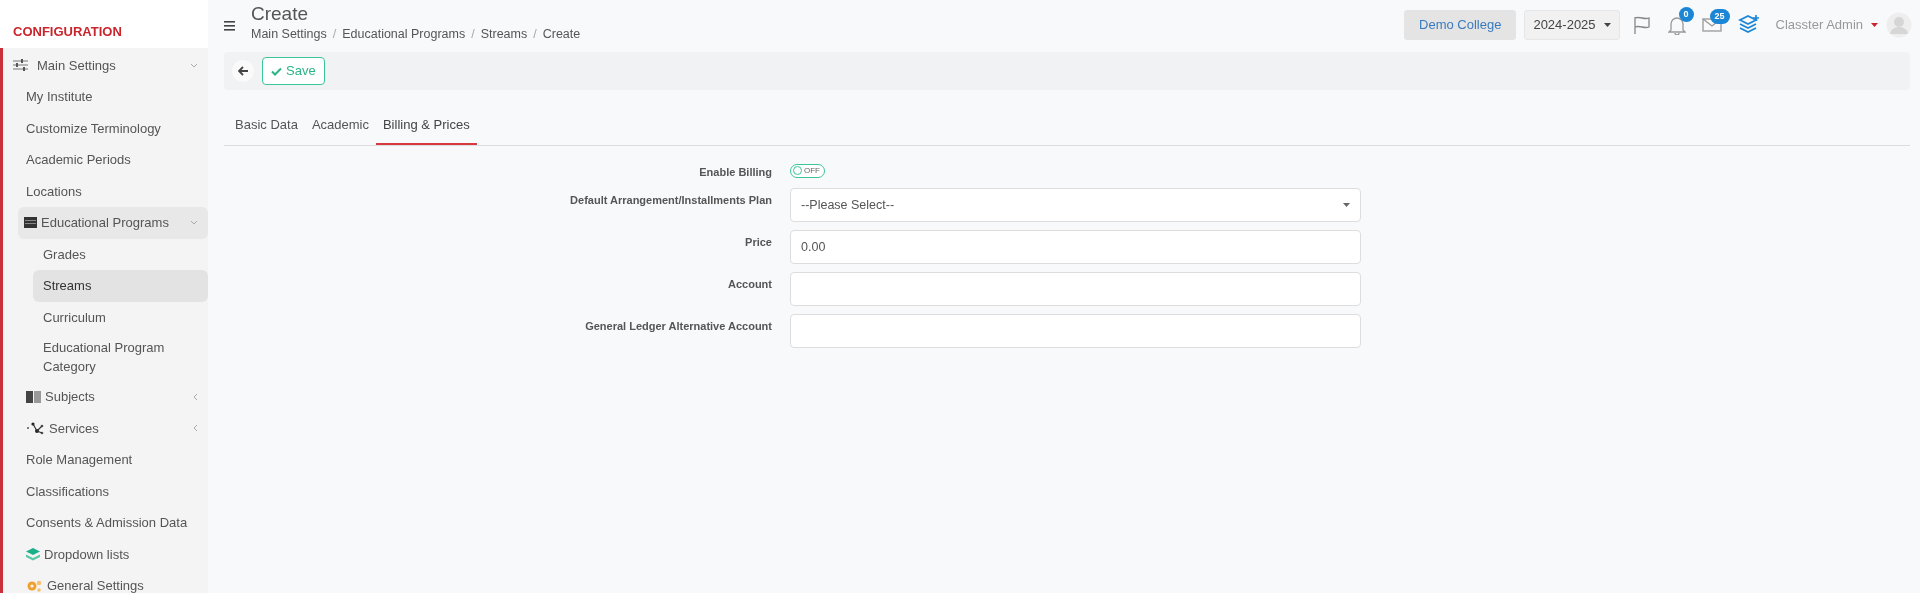  Describe the element at coordinates (758, 242) in the screenshot. I see `field-label: Price` at that location.